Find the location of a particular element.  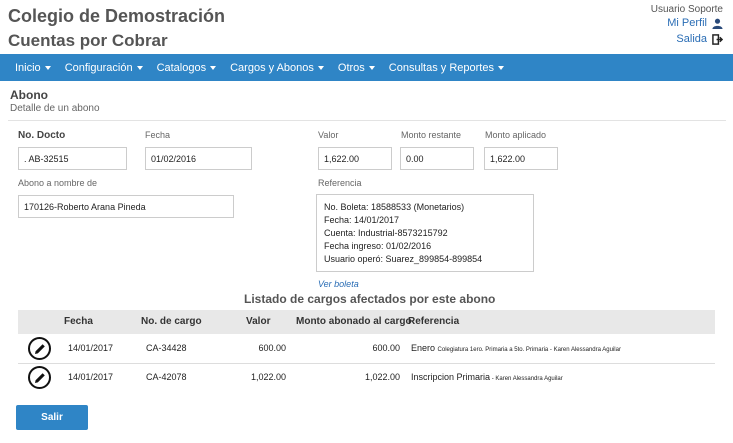

valor-label: Valor is located at coordinates (328, 135).